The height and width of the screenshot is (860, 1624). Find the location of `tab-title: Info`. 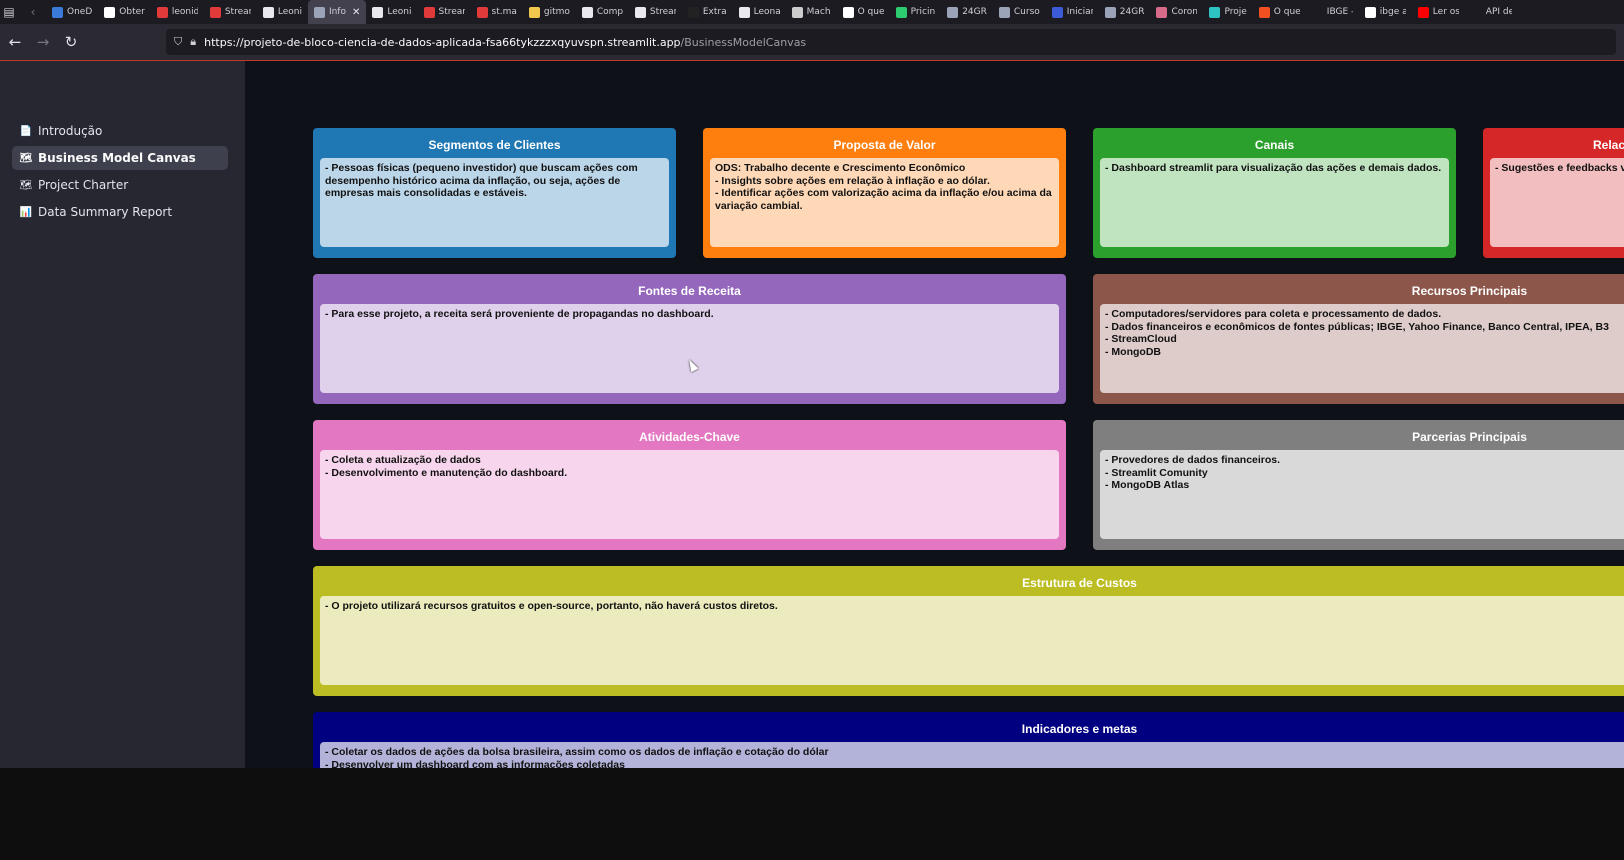

tab-title: Info is located at coordinates (337, 12).